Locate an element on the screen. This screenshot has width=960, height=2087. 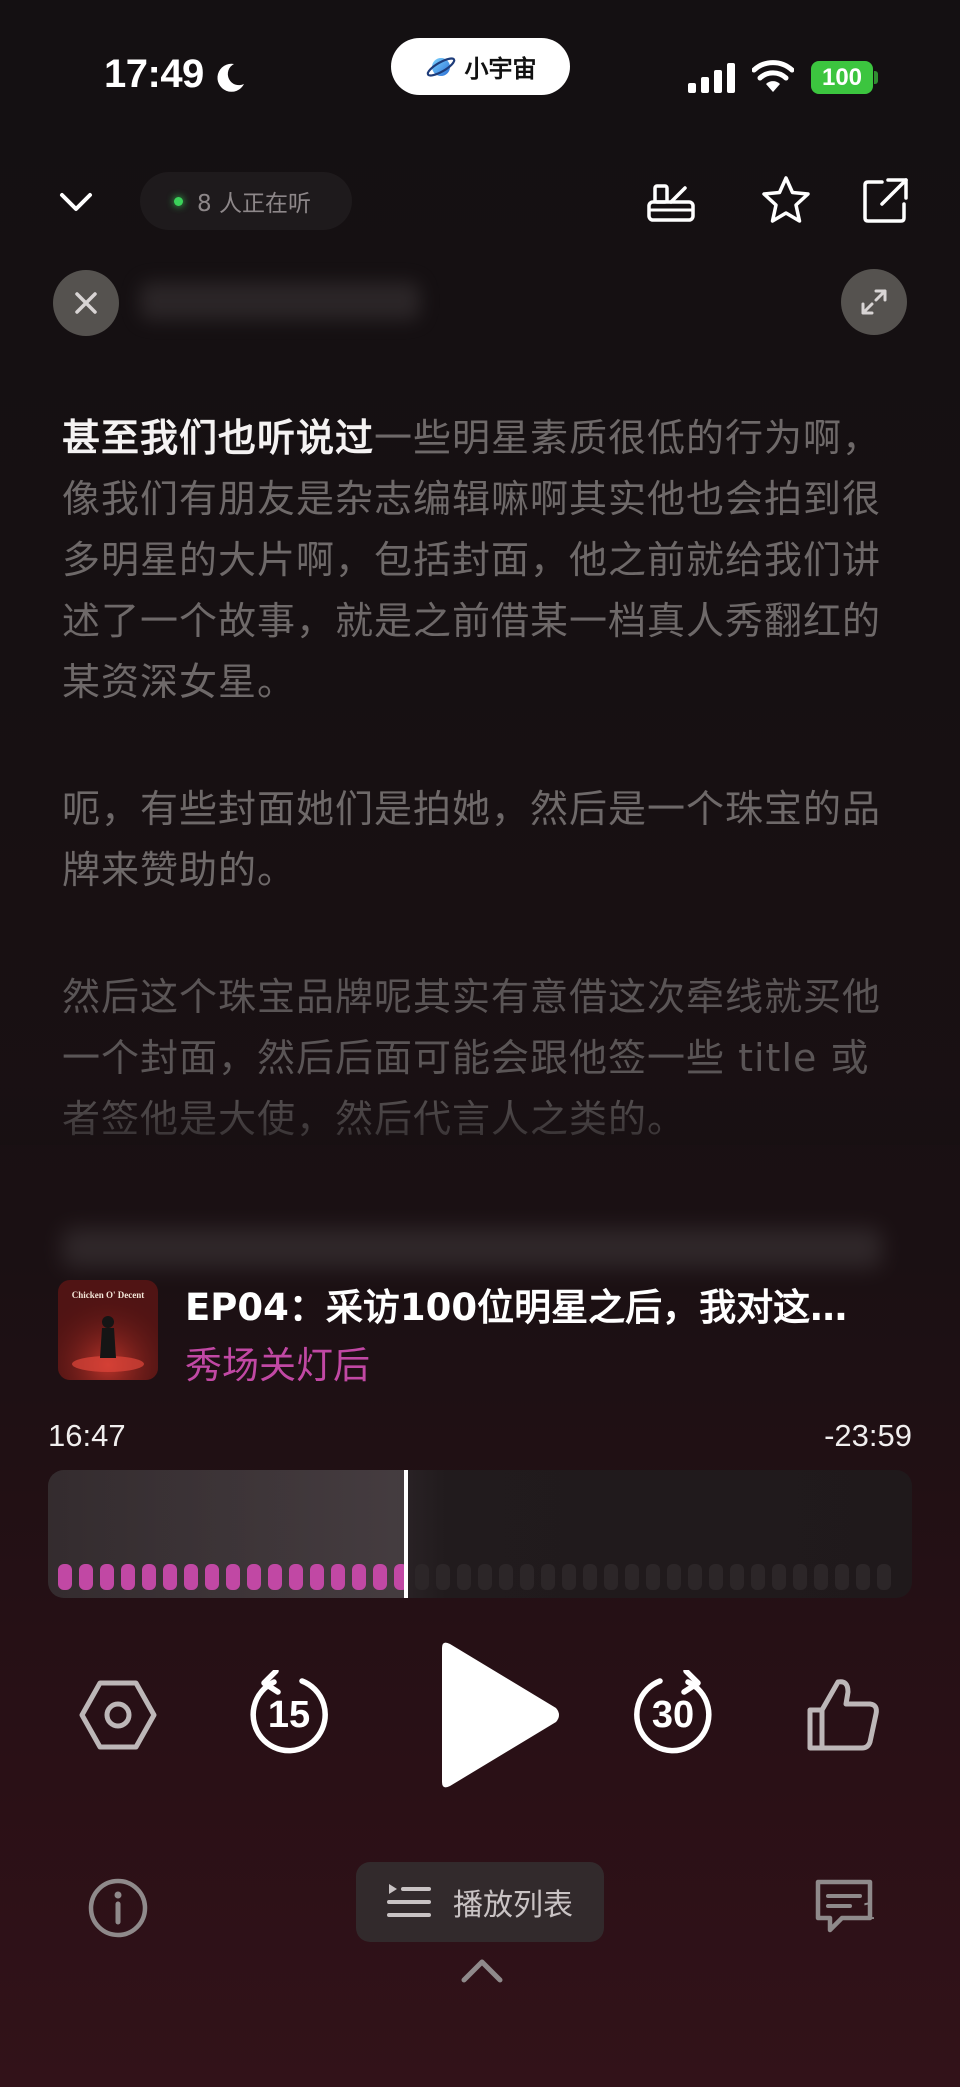
forward-seconds: 30 is located at coordinates (673, 1715).